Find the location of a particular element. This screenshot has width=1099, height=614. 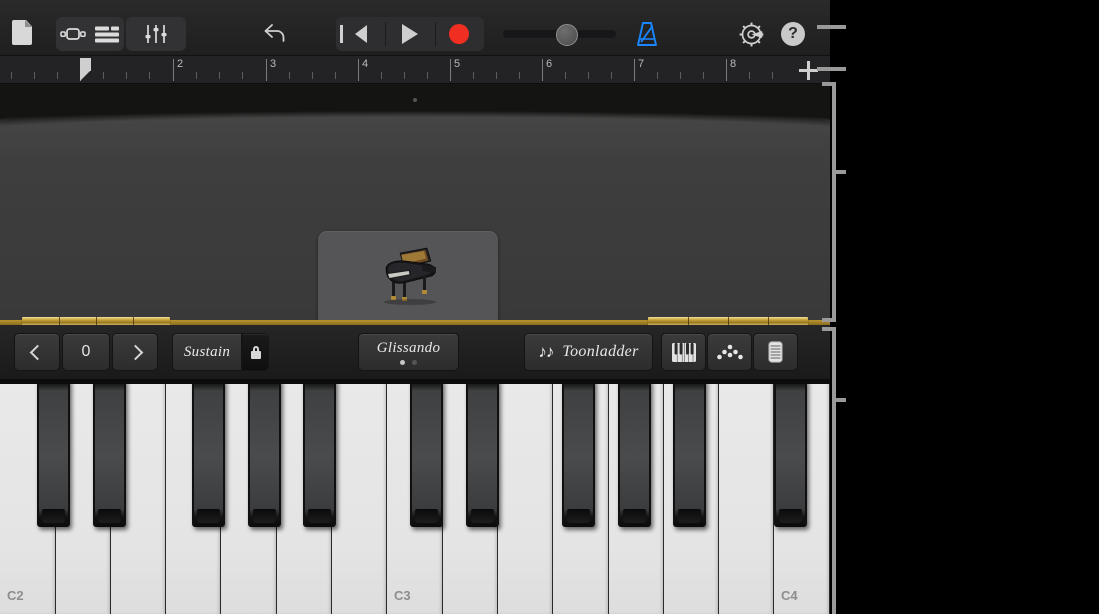

black-key-gsharp2 is located at coordinates (264, 453).